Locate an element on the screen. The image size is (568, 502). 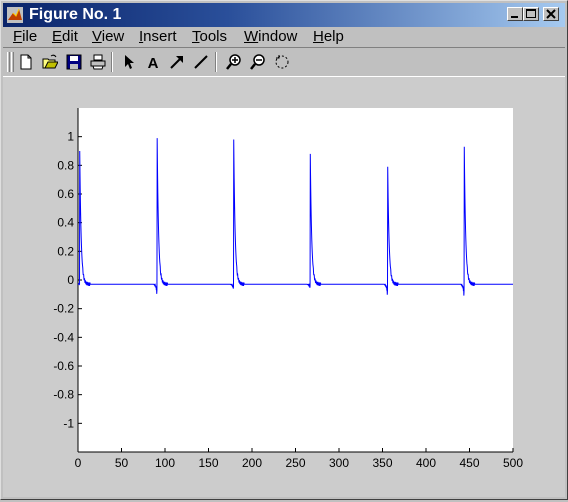
x-tick-label: 500 is located at coordinates (513, 463).